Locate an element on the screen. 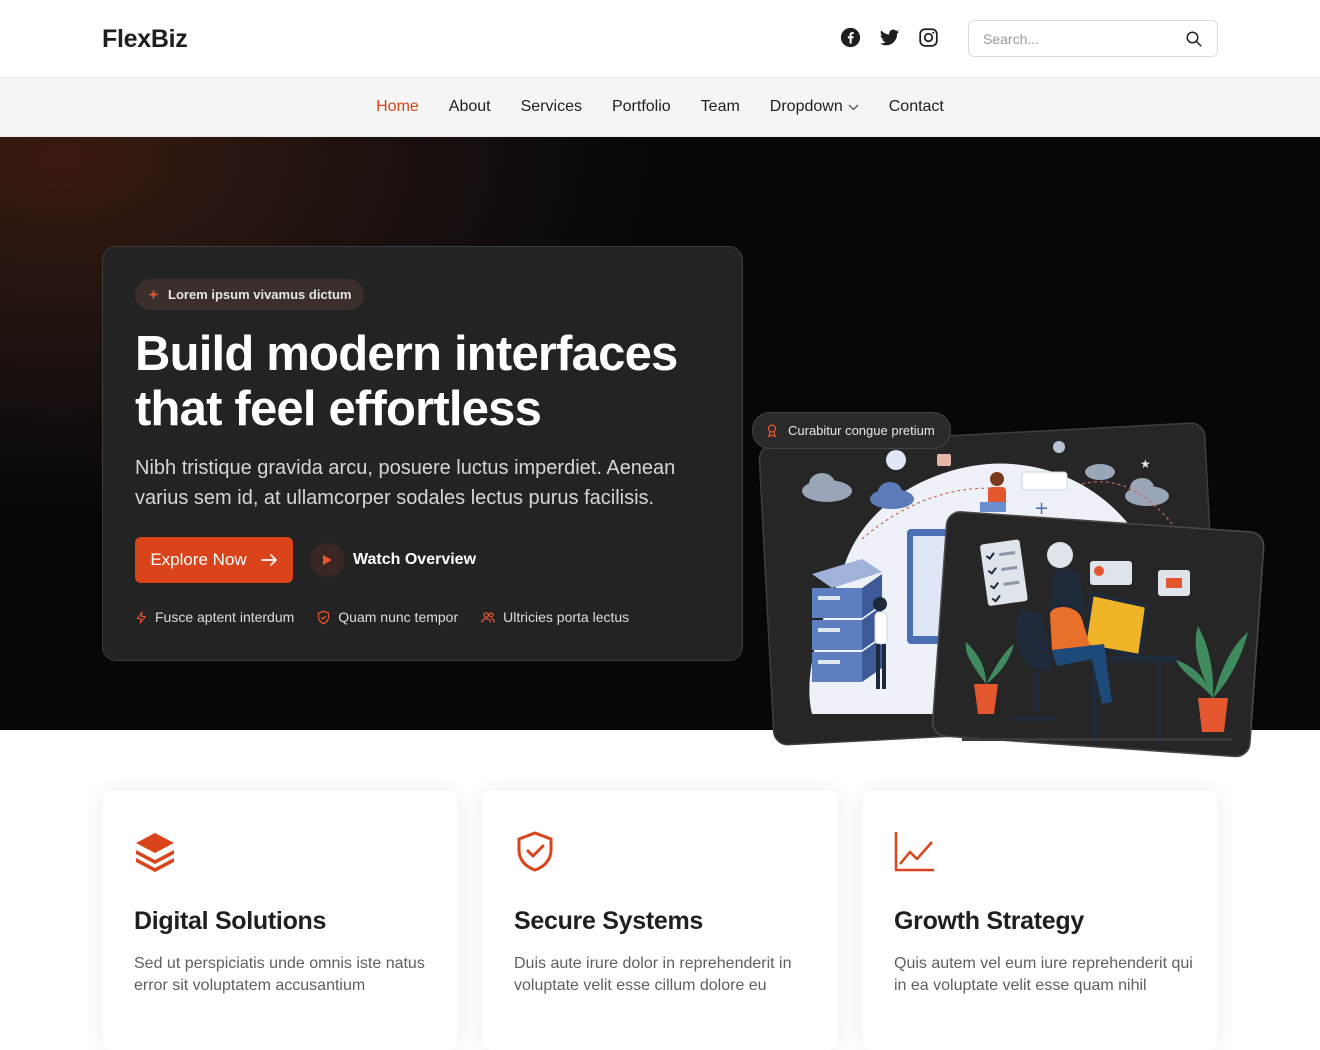 This screenshot has width=1320, height=1050. nav-dropdown: Dropdown is located at coordinates (814, 107).